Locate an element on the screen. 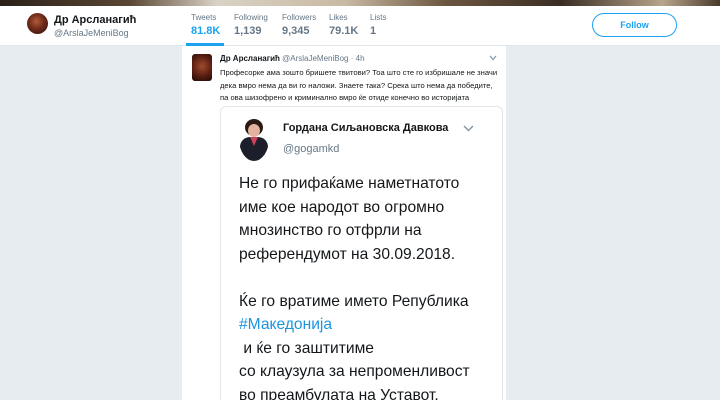 This screenshot has width=720, height=400. follow-button: Follow is located at coordinates (634, 25).